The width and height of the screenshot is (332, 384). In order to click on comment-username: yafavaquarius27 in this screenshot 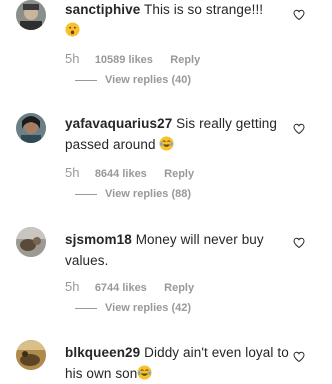, I will do `click(118, 123)`.